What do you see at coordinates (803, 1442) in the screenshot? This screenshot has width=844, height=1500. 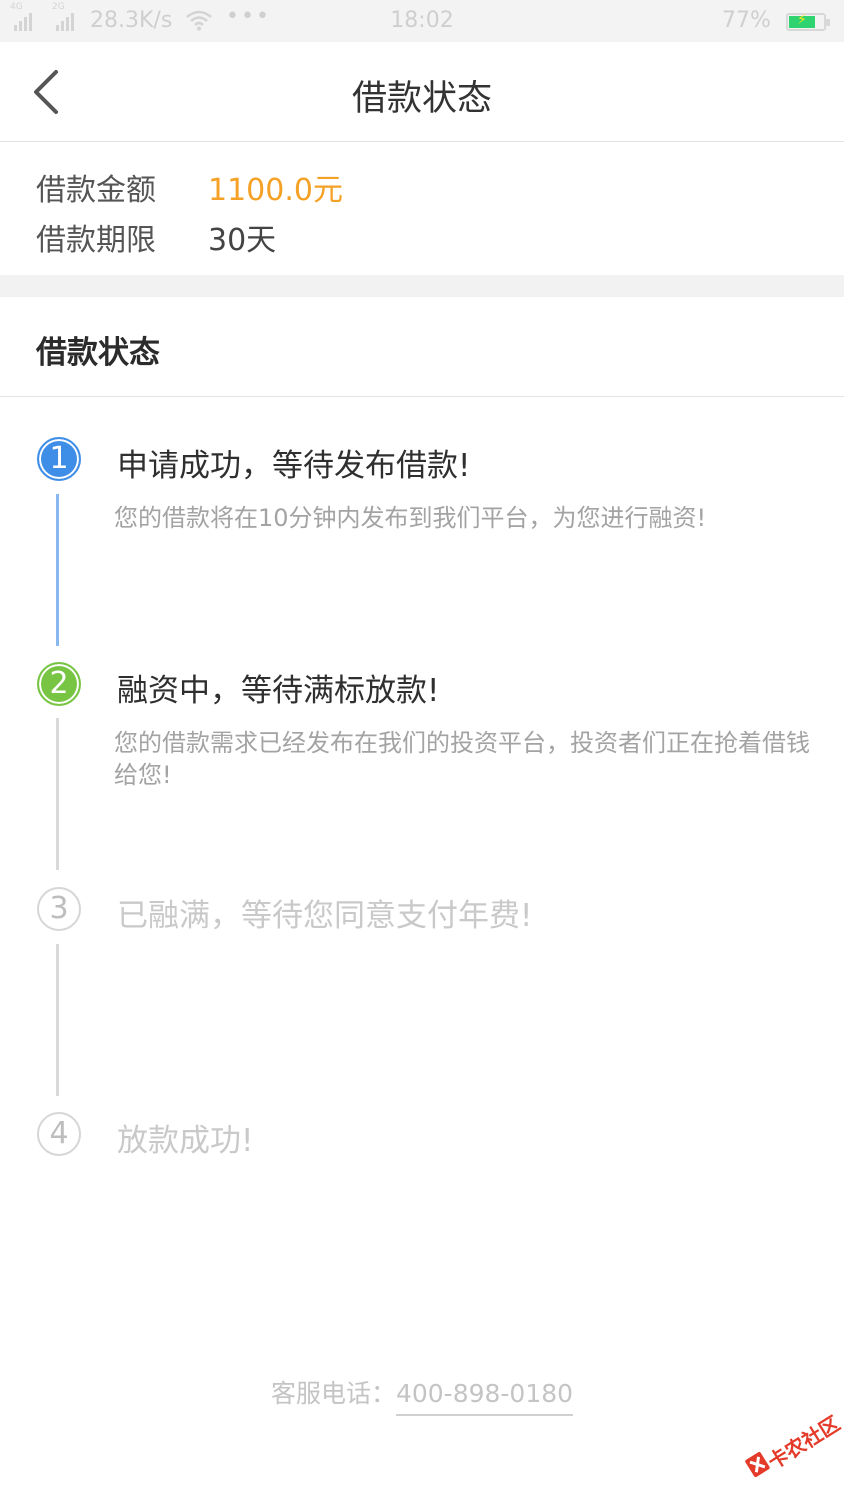 I see `watermark-text: 卡农社区` at bounding box center [803, 1442].